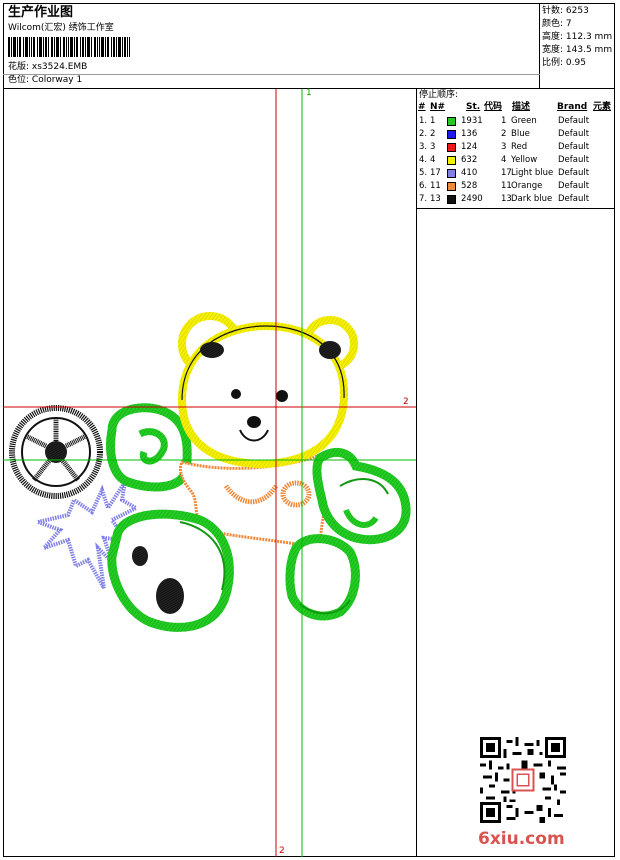 Image resolution: width=620 pixels, height=860 pixels. What do you see at coordinates (149, 447) in the screenshot?
I see `bear-left-arm` at bounding box center [149, 447].